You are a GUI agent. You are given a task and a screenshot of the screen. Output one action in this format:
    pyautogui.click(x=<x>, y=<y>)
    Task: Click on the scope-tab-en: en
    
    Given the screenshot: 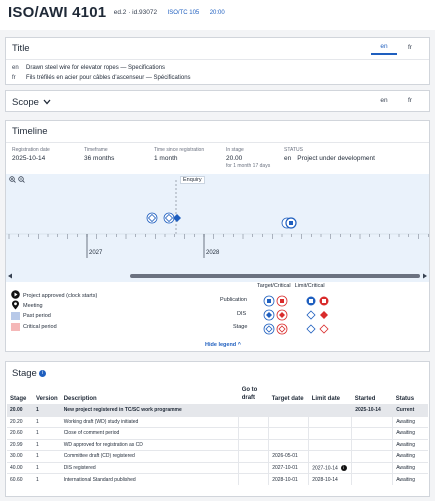 What is the action you would take?
    pyautogui.click(x=384, y=102)
    